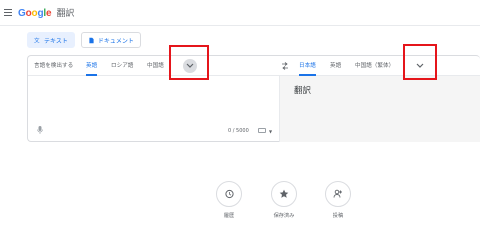  Describe the element at coordinates (240, 13) in the screenshot. I see `top-bar: Google 翻訳` at that location.